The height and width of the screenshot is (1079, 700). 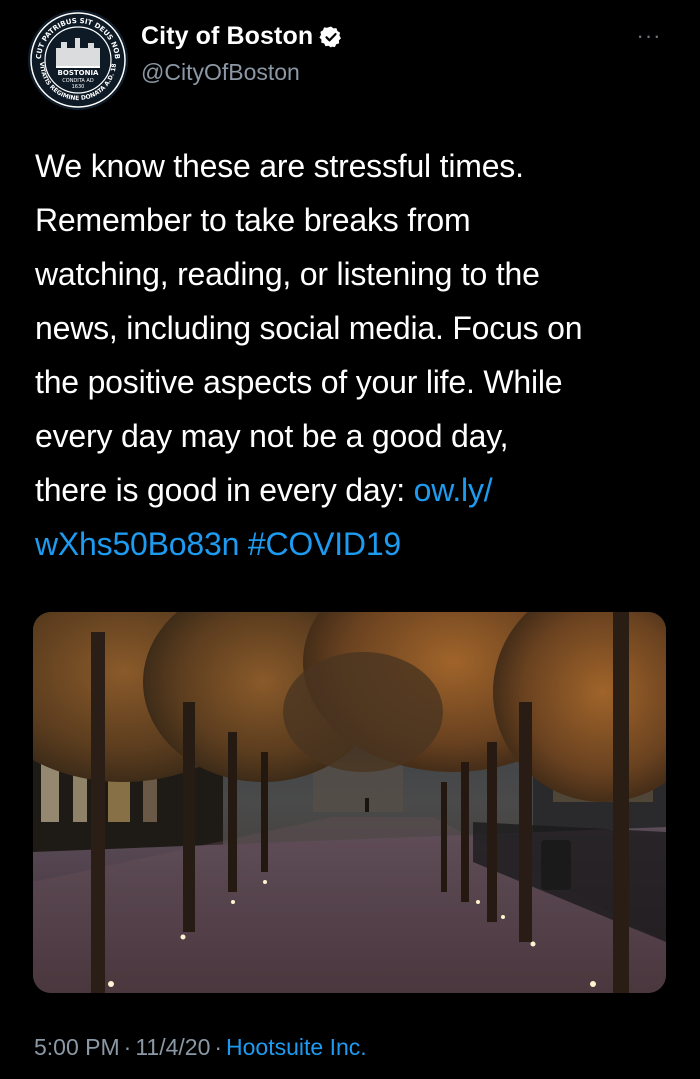 I want to click on tweet-meta: 5:00 PM · 11/4/20 · Hootsuite Inc., so click(x=200, y=1047).